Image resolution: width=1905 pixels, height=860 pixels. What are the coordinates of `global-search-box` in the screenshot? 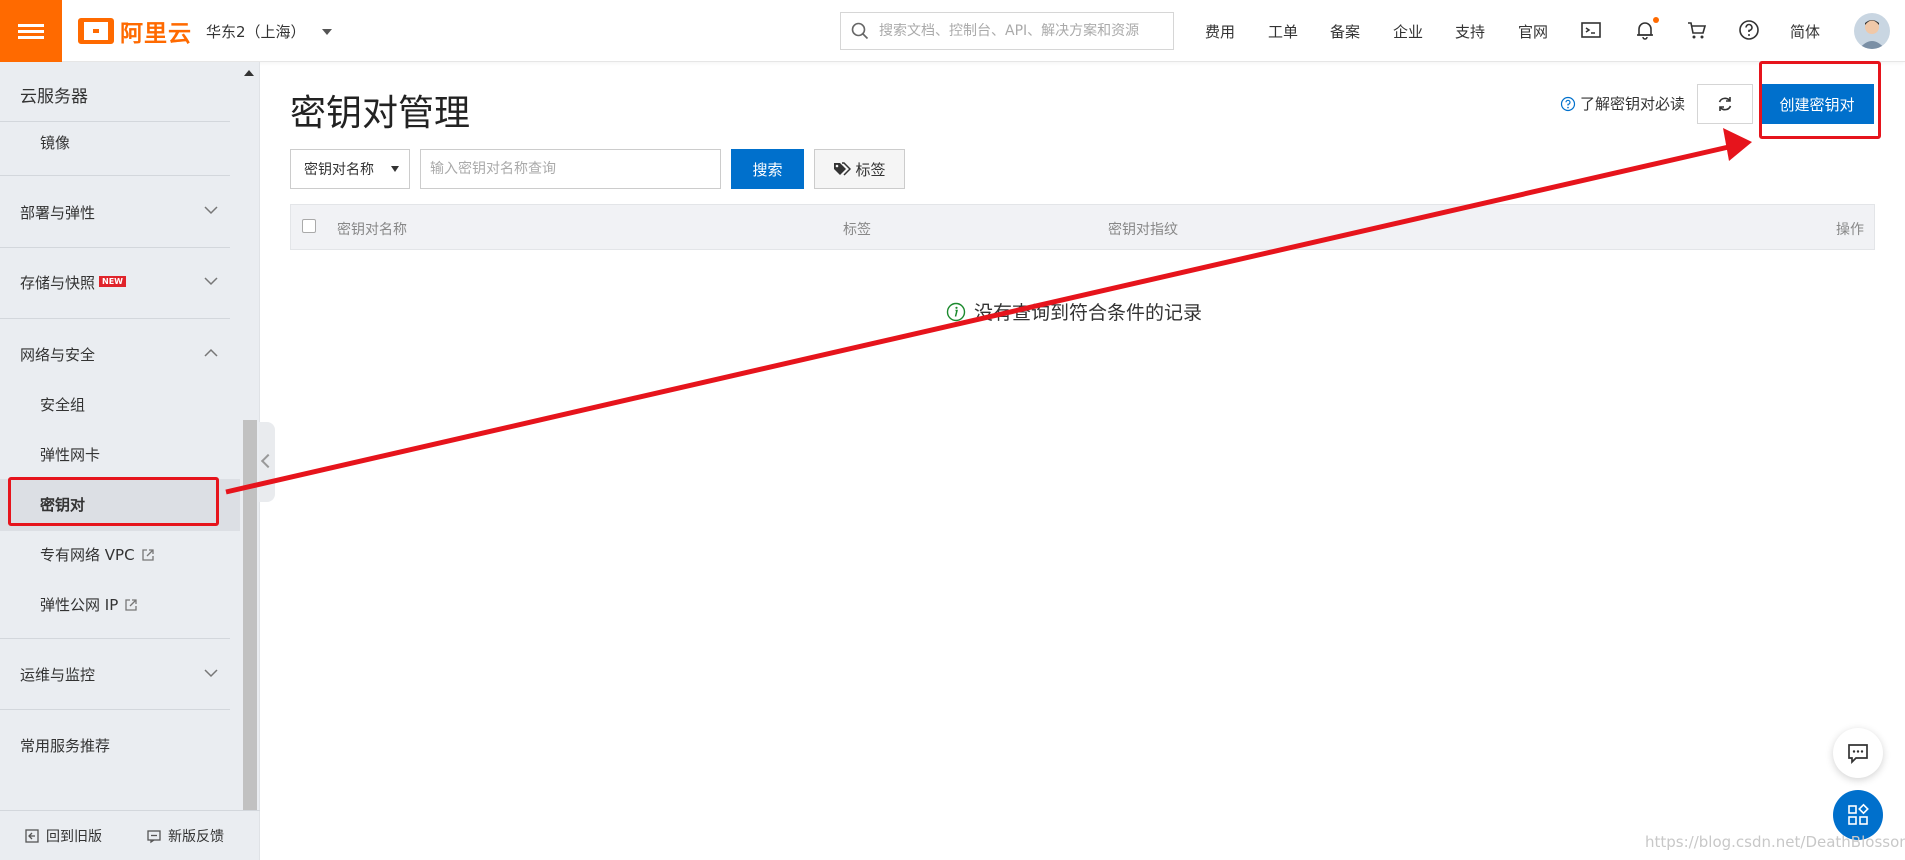 It's located at (1007, 31).